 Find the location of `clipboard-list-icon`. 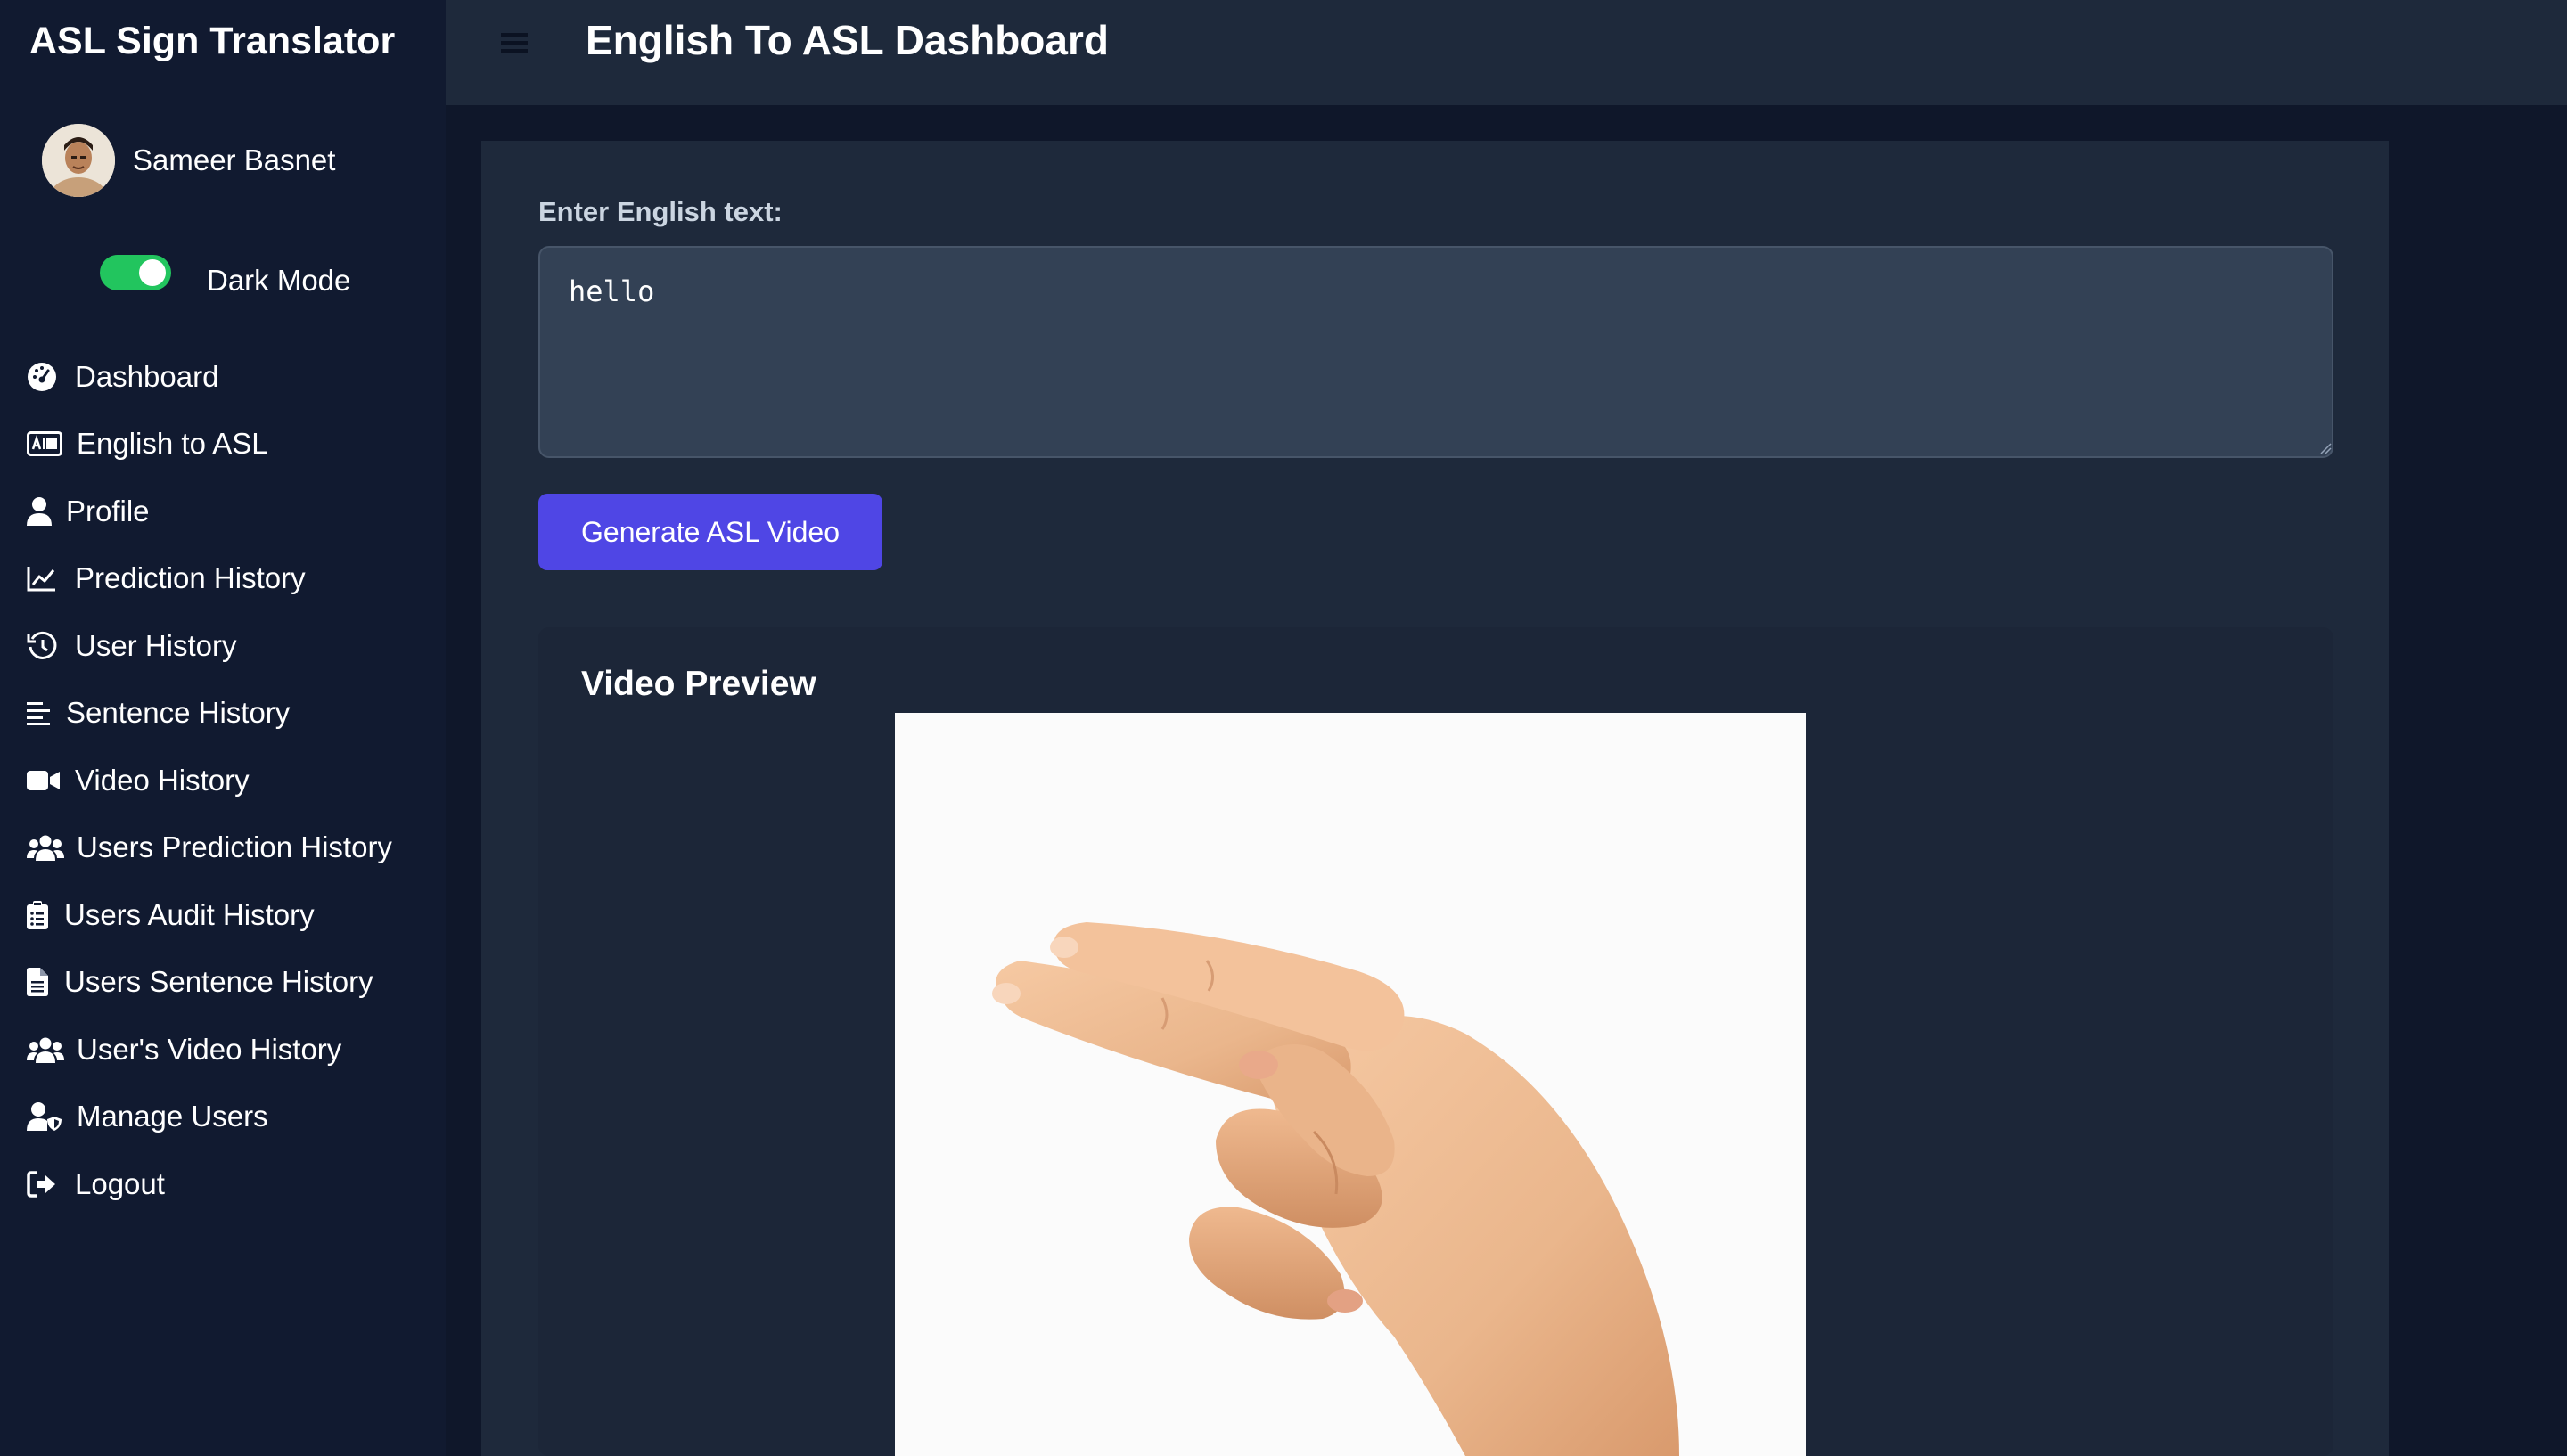

clipboard-list-icon is located at coordinates (39, 915).